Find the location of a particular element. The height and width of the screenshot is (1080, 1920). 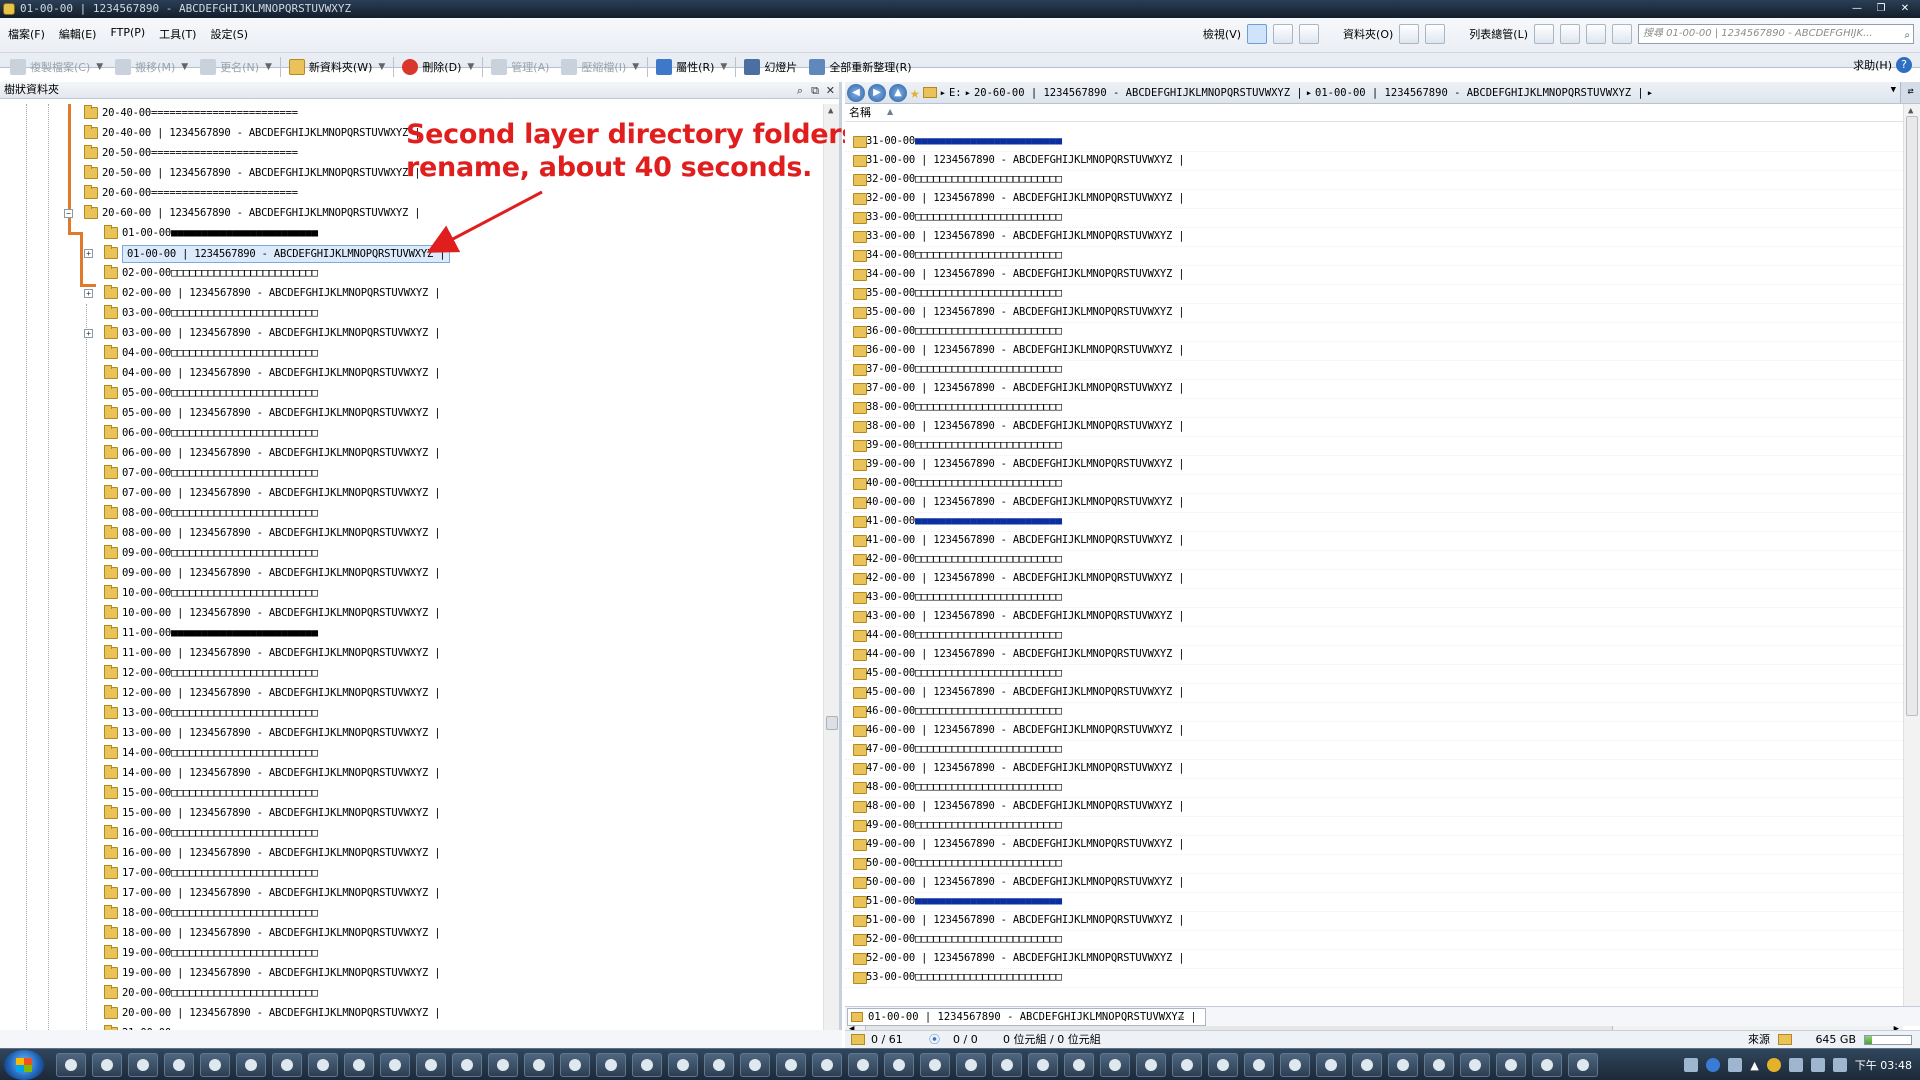

go-icon: ⇄ is located at coordinates (1910, 92).